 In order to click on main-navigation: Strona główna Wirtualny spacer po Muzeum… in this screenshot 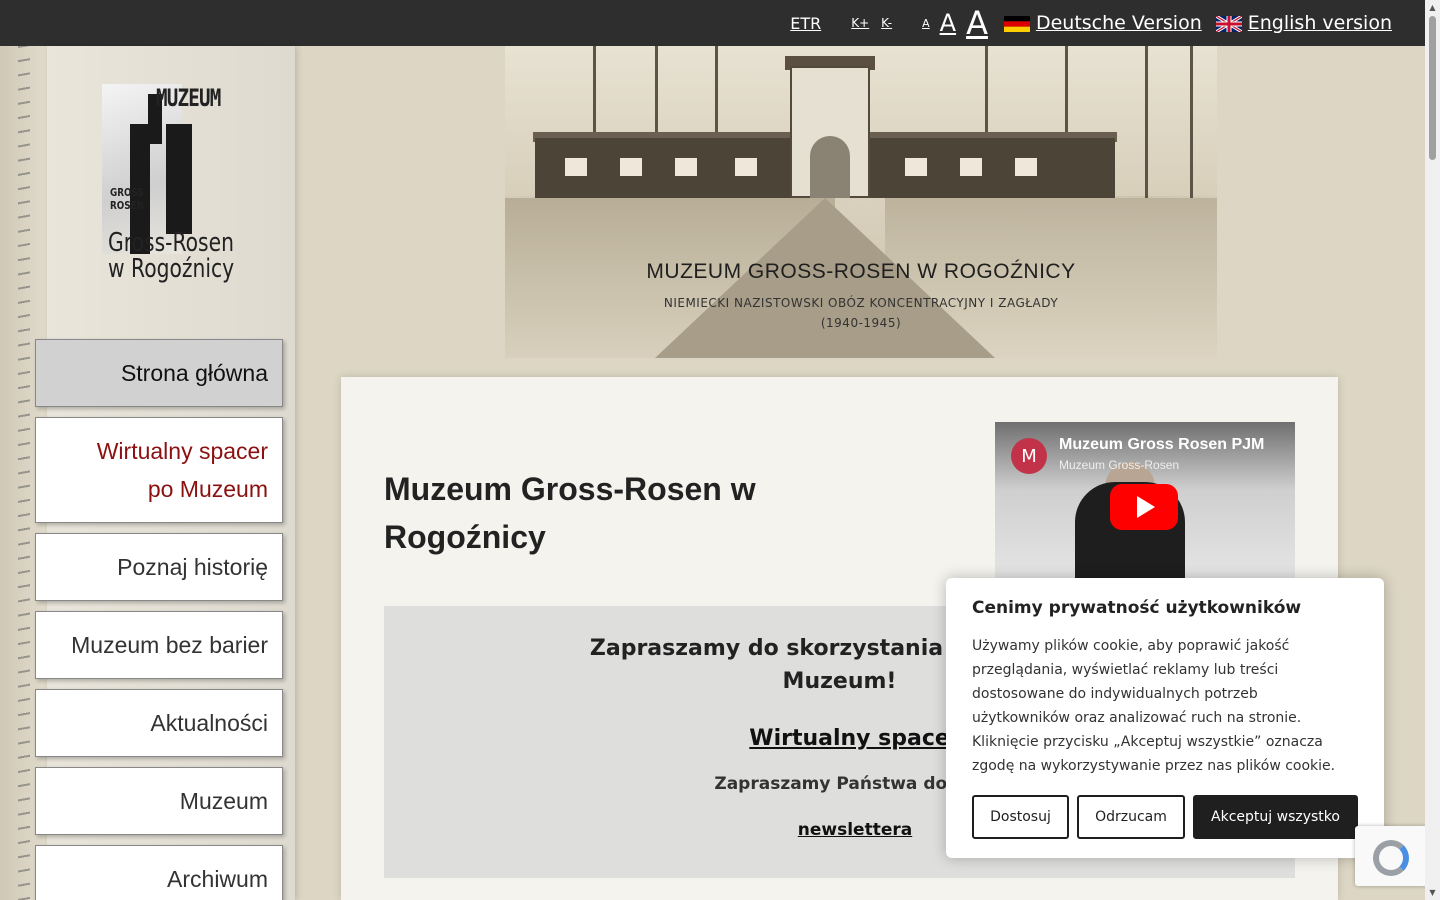, I will do `click(159, 619)`.